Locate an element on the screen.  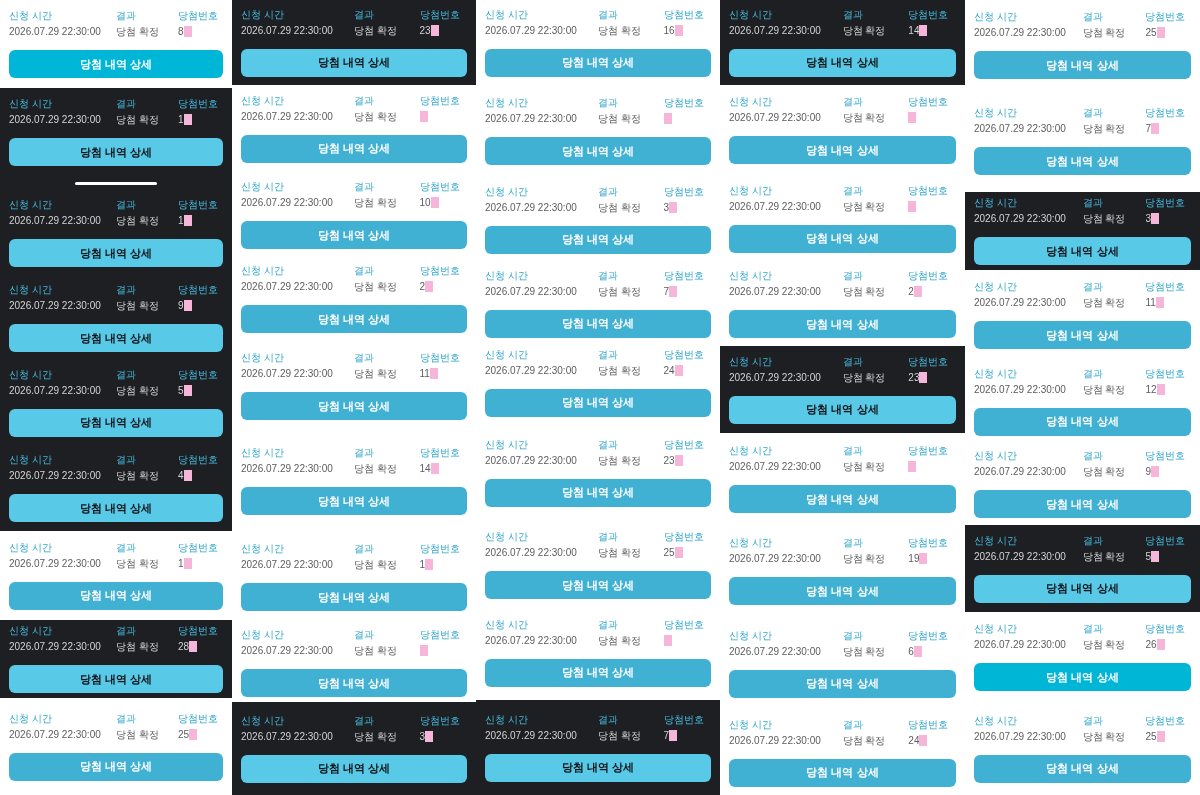
number-value: 26 is located at coordinates (1151, 644).